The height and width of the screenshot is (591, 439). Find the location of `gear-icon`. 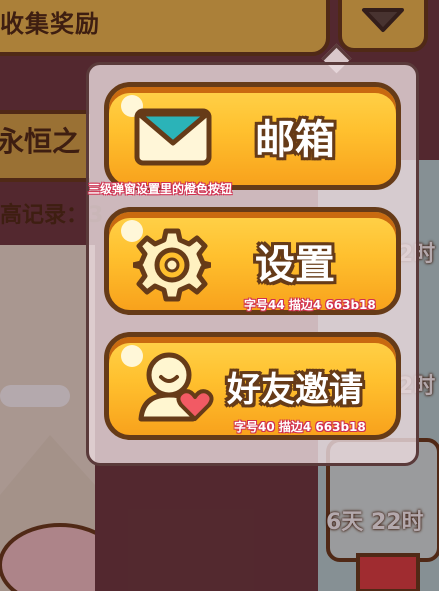

gear-icon is located at coordinates (172, 265).